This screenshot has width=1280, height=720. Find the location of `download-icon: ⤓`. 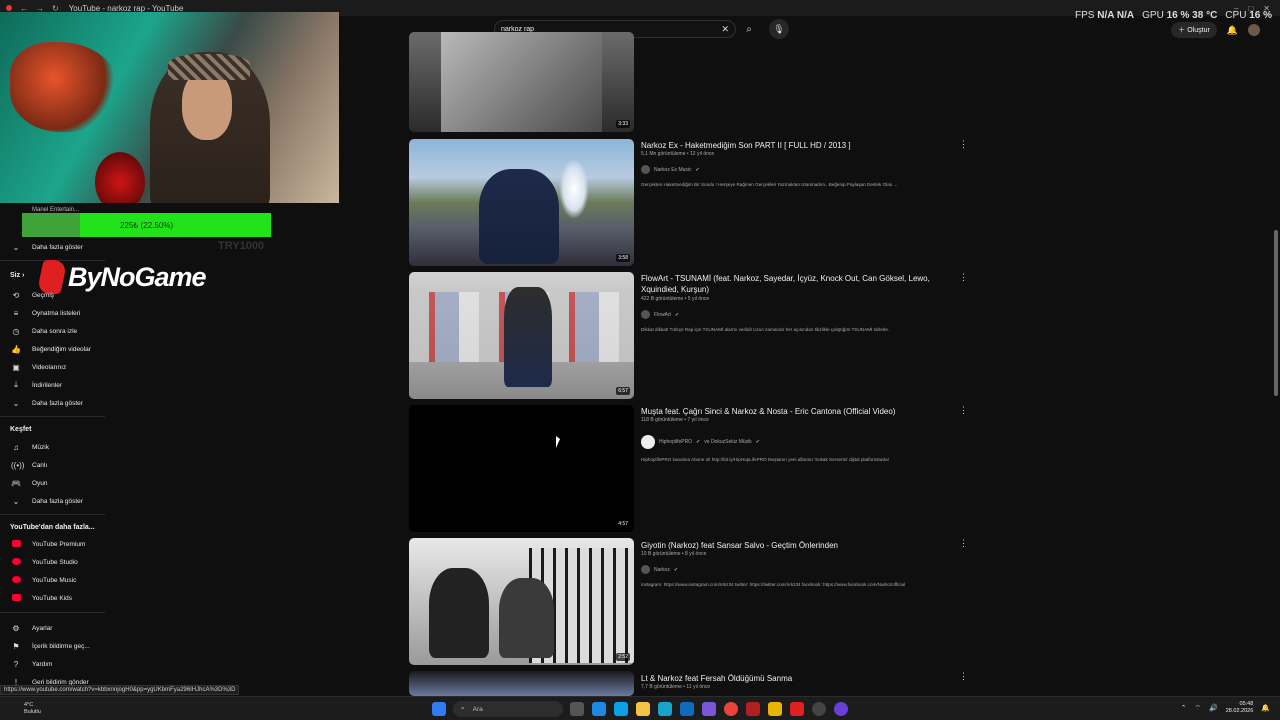

download-icon: ⤓ is located at coordinates (16, 384).